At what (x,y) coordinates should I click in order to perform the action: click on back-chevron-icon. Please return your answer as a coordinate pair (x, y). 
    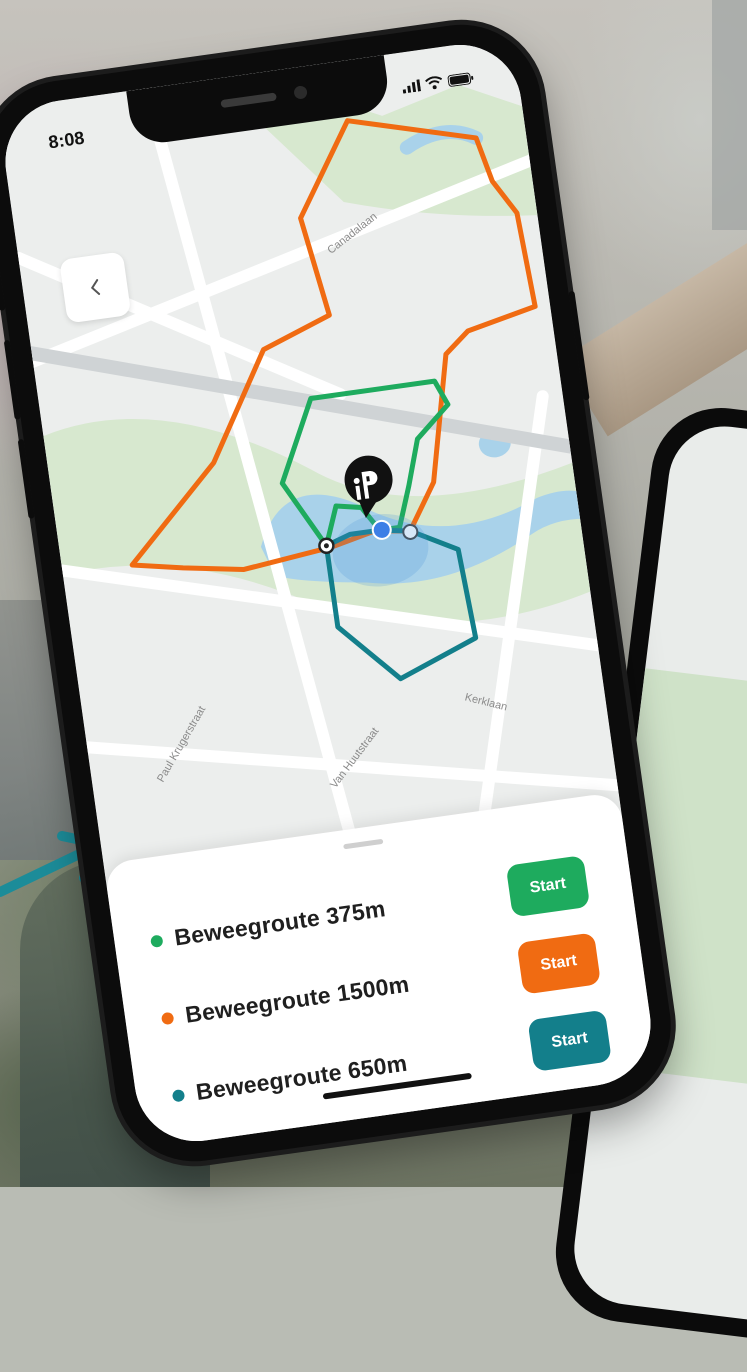
    Looking at the image, I should click on (95, 287).